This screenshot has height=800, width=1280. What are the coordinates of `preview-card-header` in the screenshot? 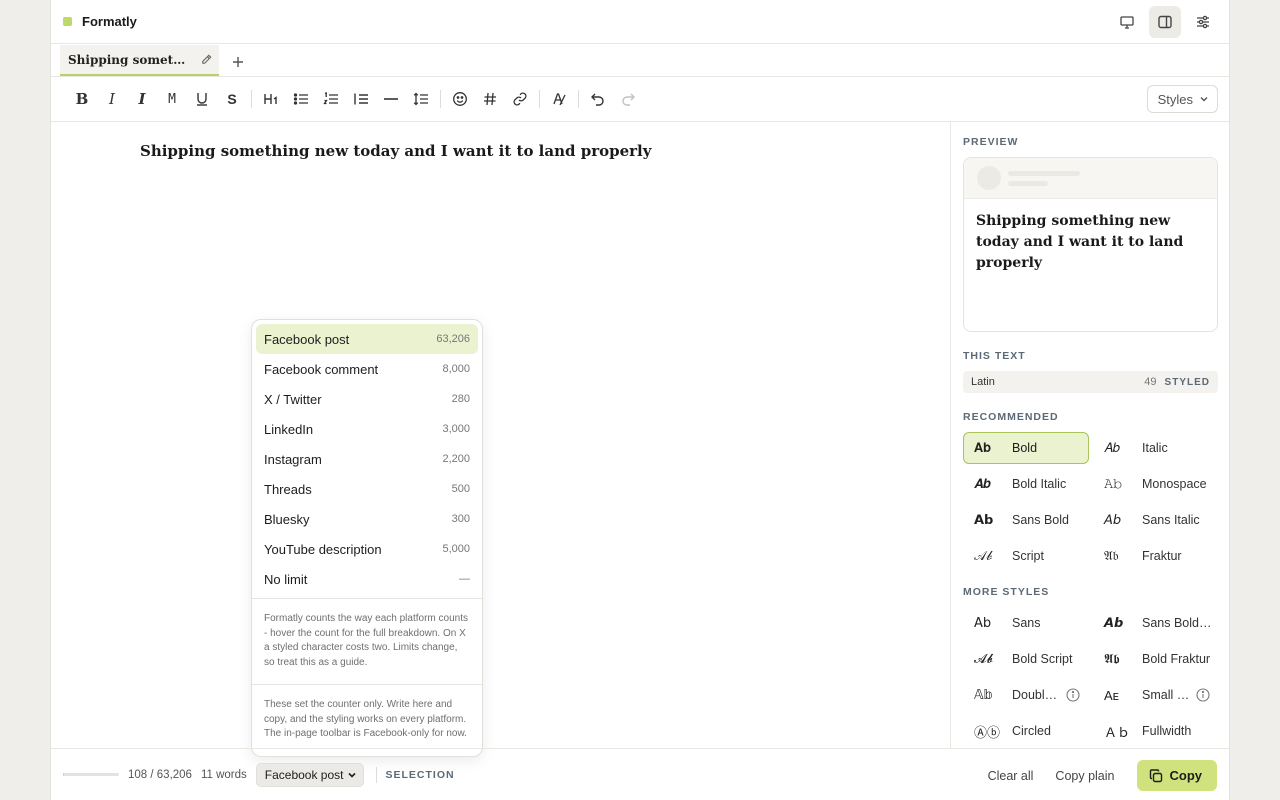 It's located at (1090, 178).